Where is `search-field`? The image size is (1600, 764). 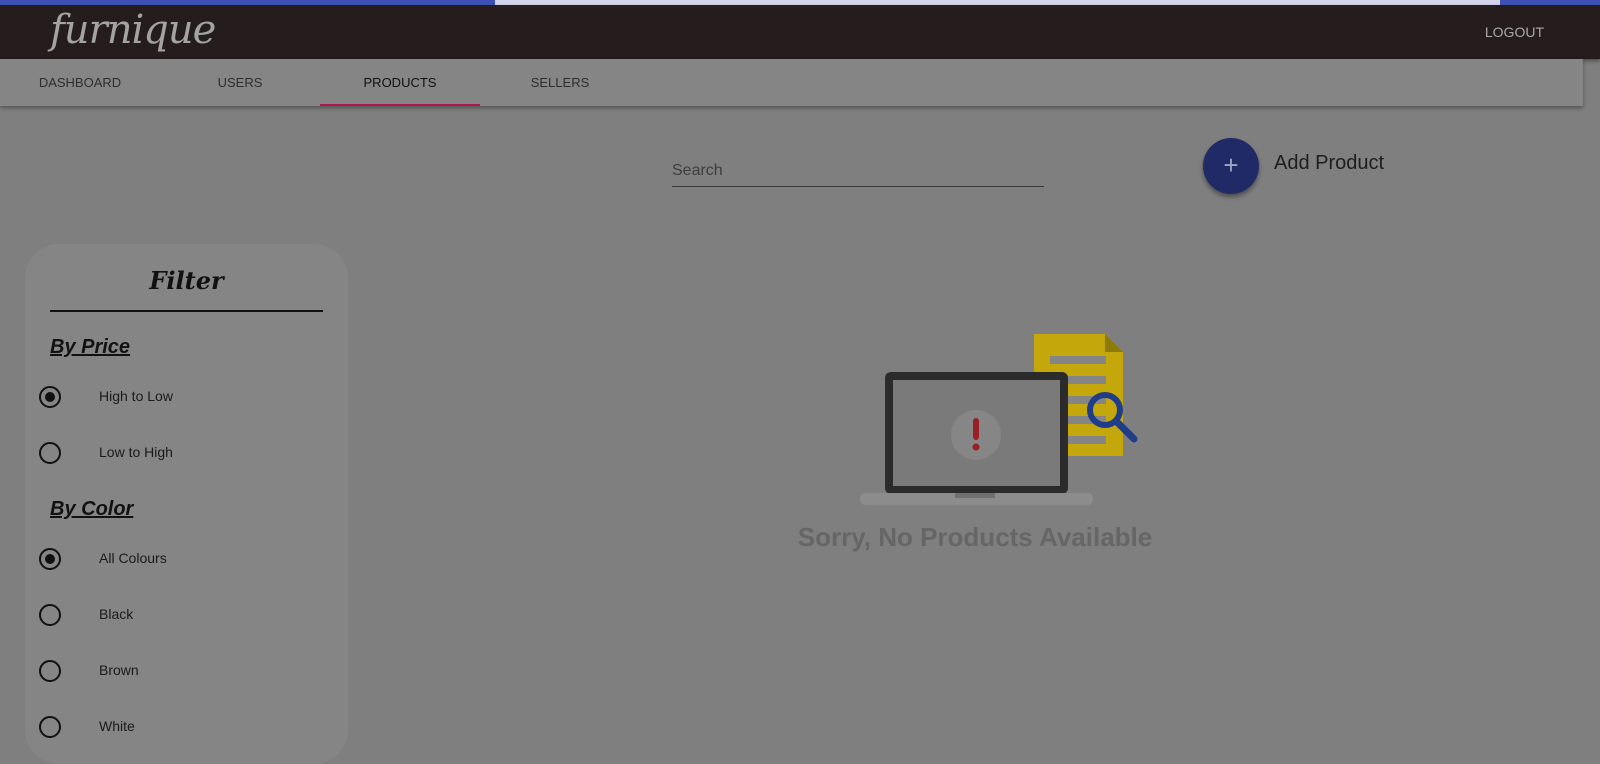
search-field is located at coordinates (858, 171).